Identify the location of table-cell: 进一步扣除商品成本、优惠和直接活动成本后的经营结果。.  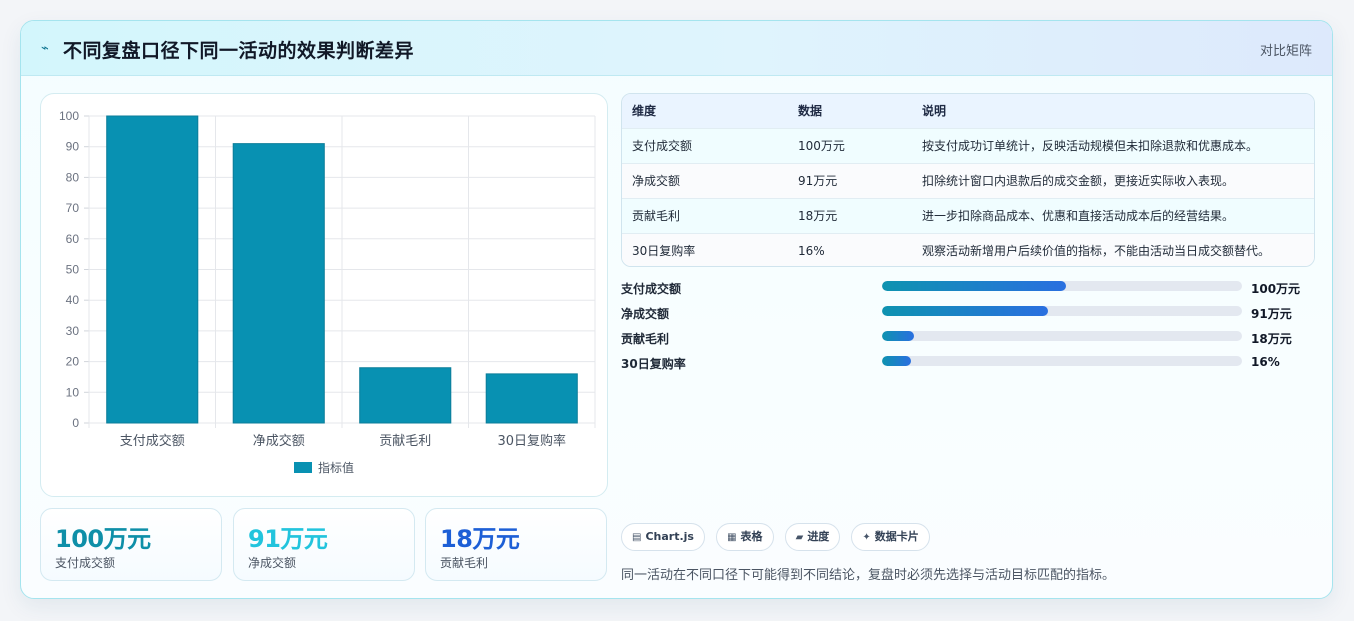
(1078, 216).